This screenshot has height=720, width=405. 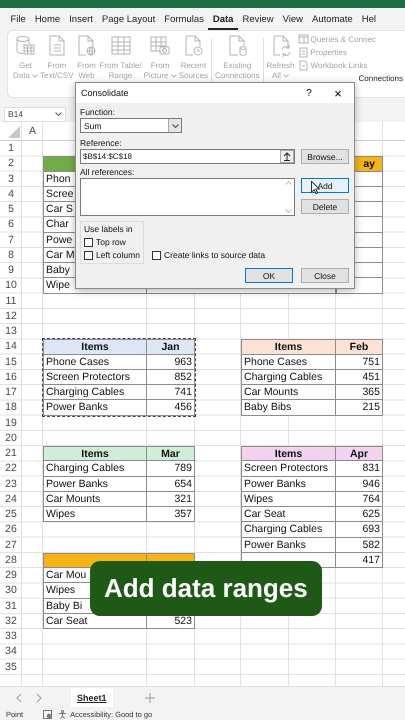 What do you see at coordinates (95, 499) in the screenshot?
I see `table-cell: Car Mounts` at bounding box center [95, 499].